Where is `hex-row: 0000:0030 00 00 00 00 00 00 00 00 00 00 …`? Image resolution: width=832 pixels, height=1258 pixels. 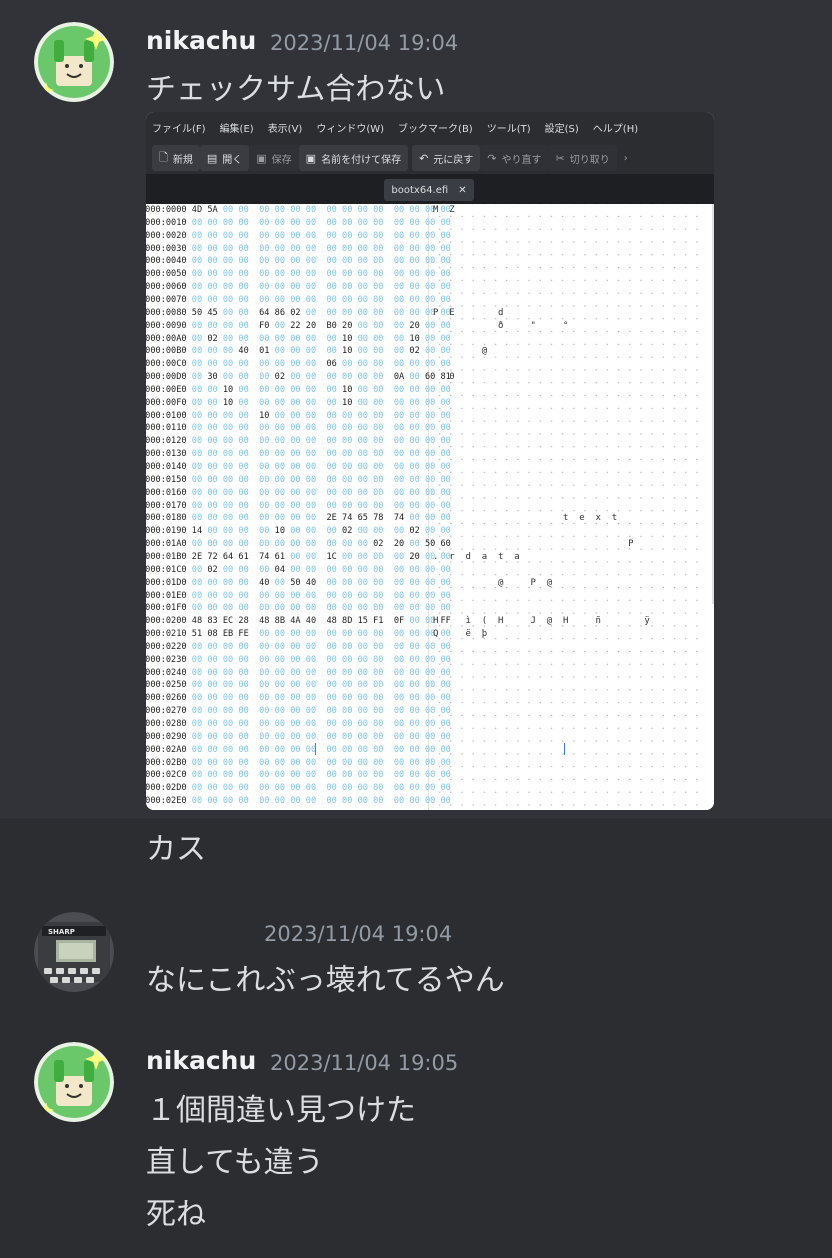
hex-row: 0000:0030 00 00 00 00 00 00 00 00 00 00 … is located at coordinates (298, 249).